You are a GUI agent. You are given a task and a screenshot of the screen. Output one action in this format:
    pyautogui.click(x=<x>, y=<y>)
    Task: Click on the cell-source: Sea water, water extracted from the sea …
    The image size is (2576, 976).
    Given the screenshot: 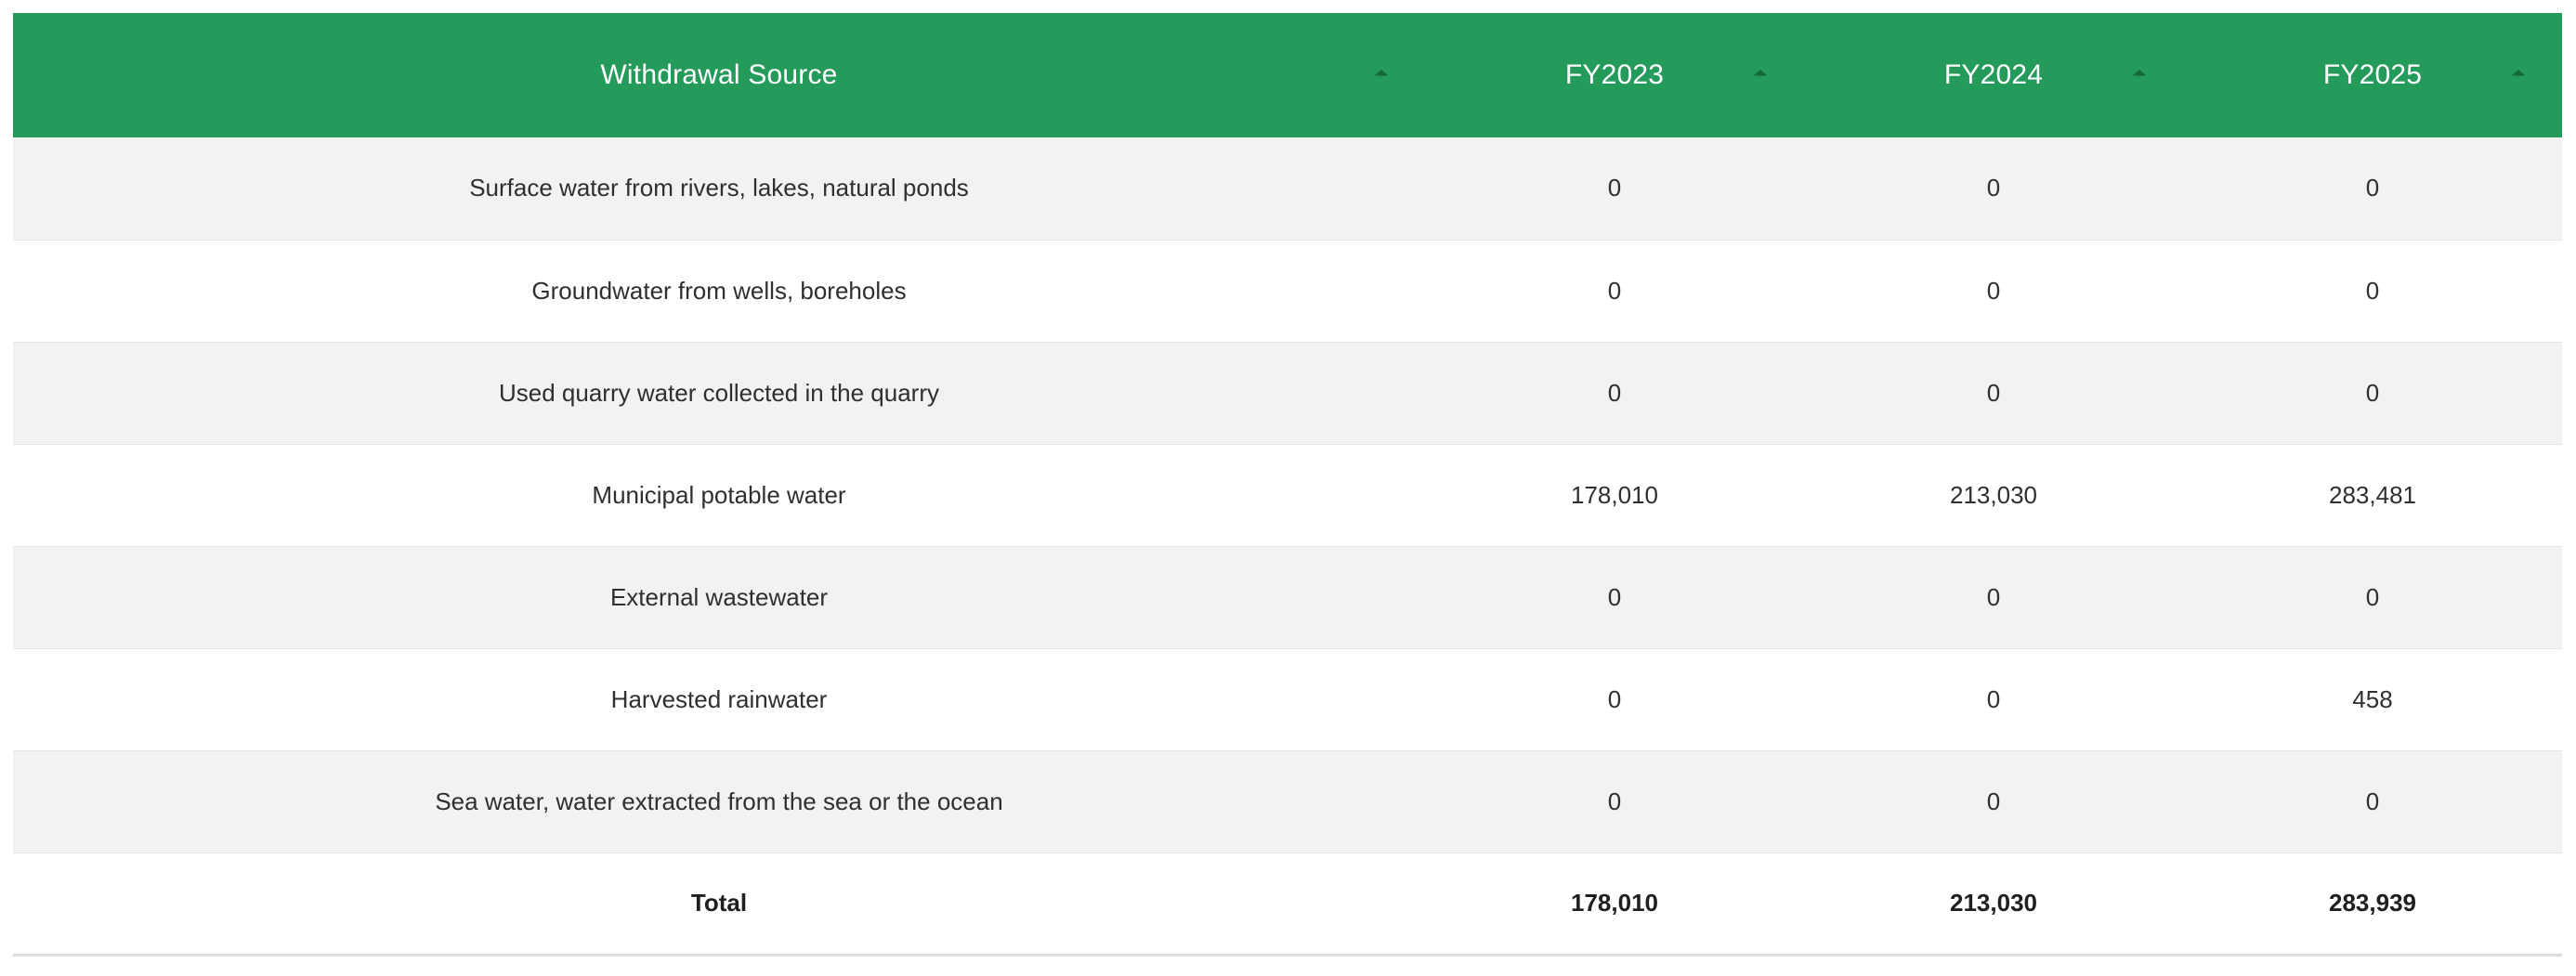 What is the action you would take?
    pyautogui.click(x=719, y=801)
    